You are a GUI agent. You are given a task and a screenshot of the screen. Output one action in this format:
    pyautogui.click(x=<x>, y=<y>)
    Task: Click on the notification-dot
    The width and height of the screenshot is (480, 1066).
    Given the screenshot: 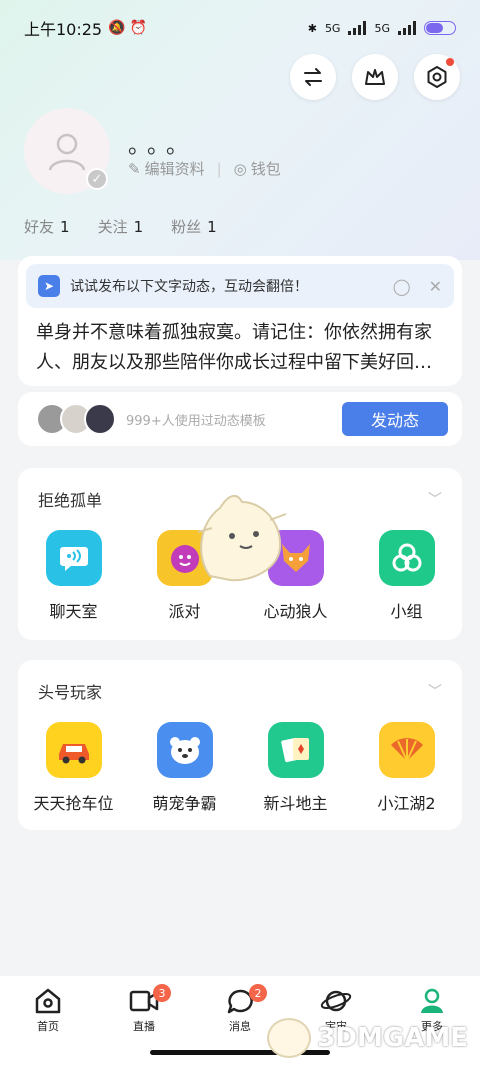 What is the action you would take?
    pyautogui.click(x=450, y=62)
    